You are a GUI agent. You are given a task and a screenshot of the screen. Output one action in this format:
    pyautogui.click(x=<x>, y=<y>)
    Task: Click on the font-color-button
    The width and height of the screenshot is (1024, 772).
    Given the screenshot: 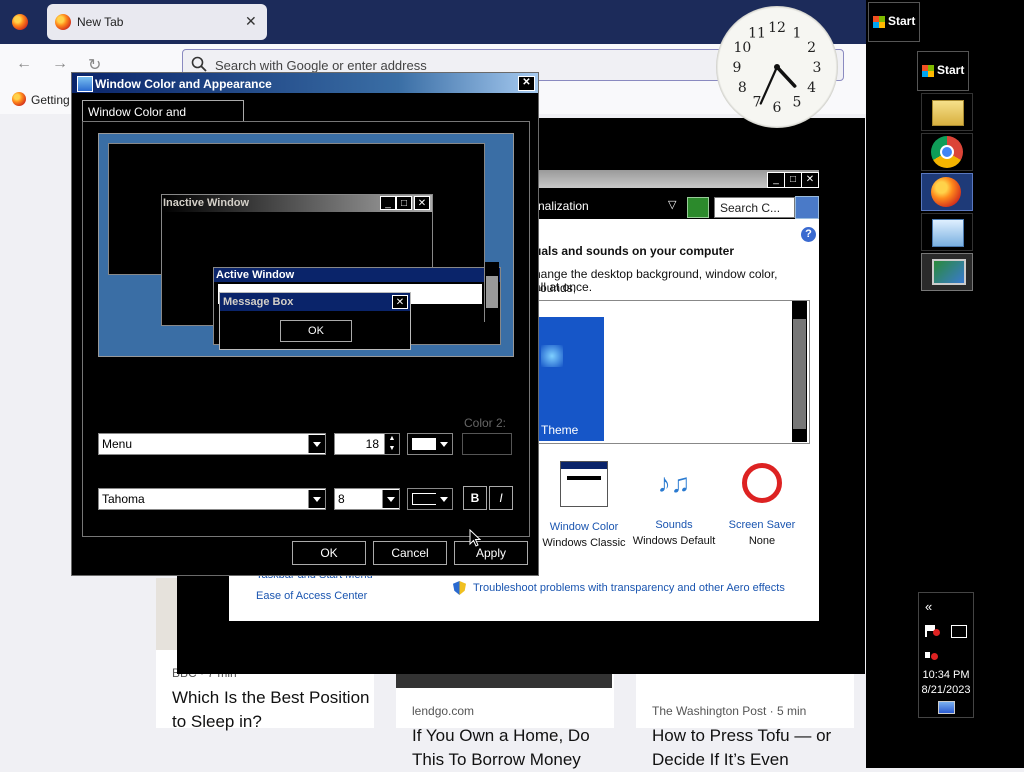 What is the action you would take?
    pyautogui.click(x=430, y=499)
    